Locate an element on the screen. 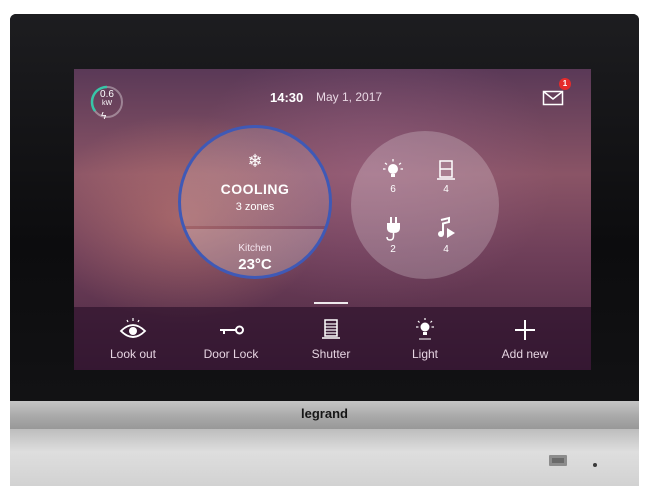 The image size is (648, 486). shutters-summary: 4 is located at coordinates (446, 176).